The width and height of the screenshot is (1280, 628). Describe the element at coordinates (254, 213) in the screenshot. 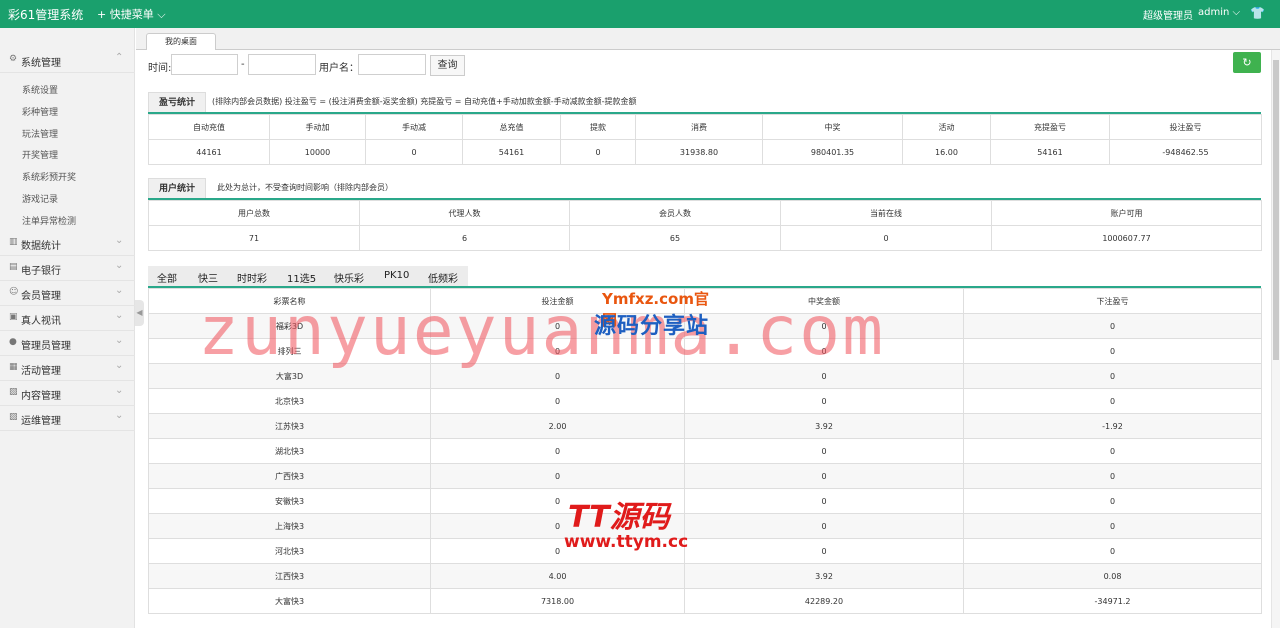

I see `col-header: 用户总数` at that location.